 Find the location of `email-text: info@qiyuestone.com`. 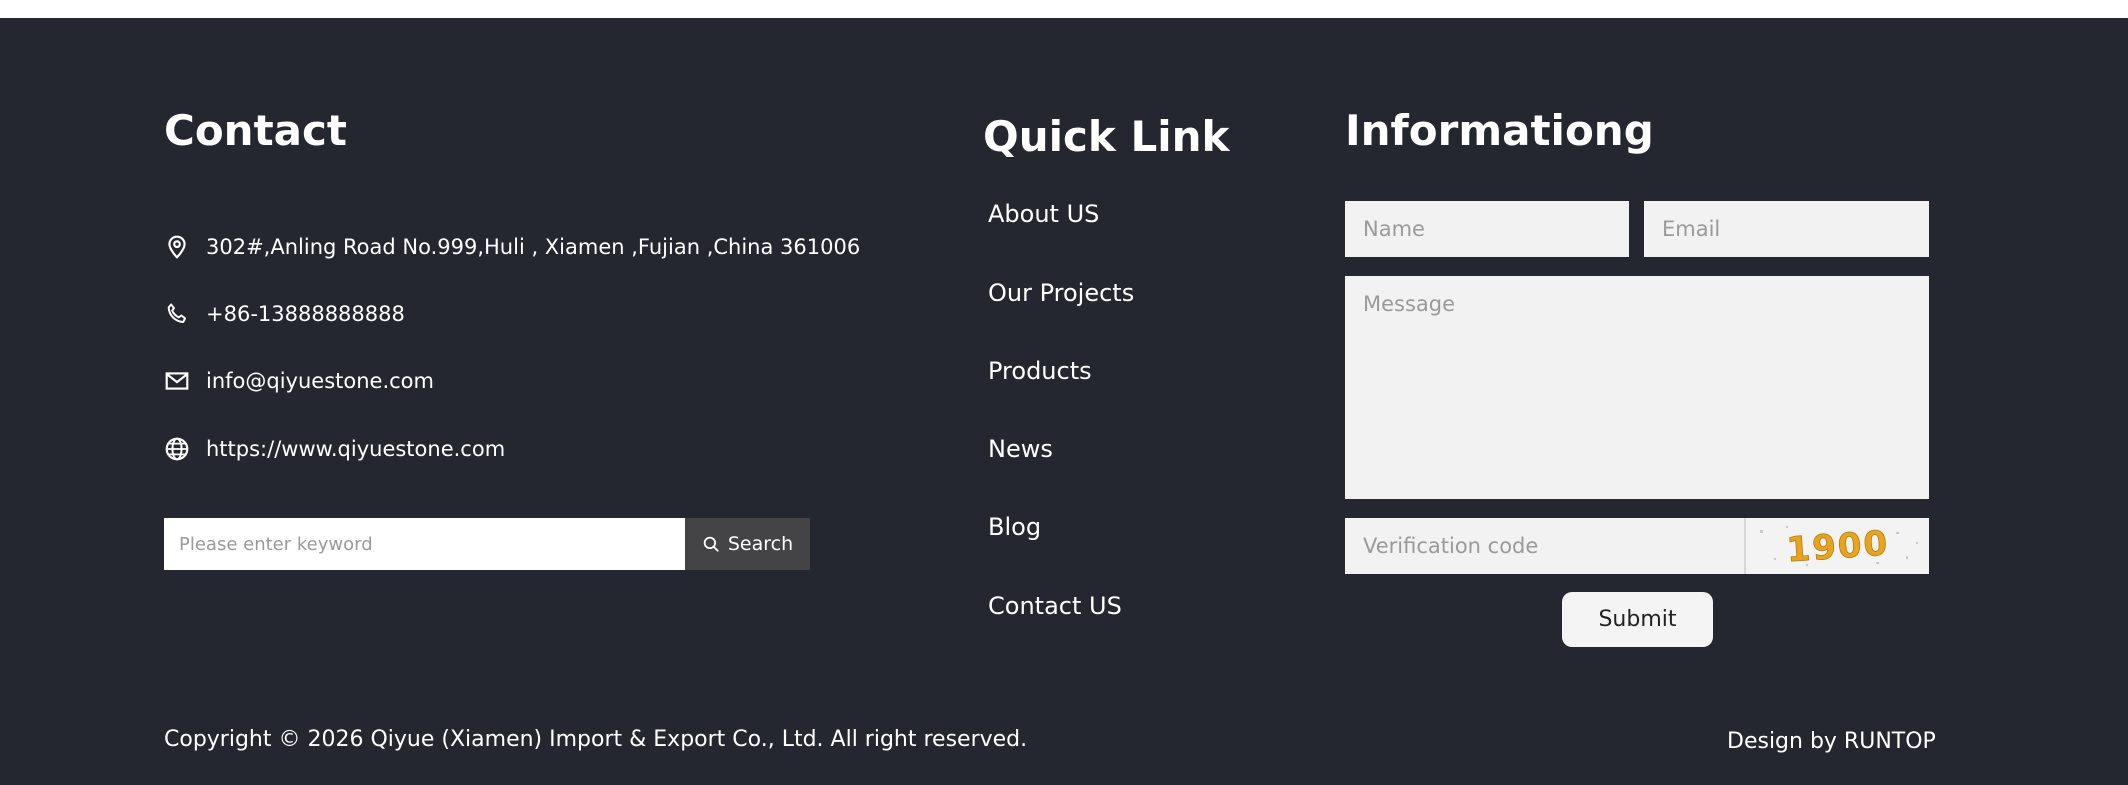

email-text: info@qiyuestone.com is located at coordinates (320, 381).